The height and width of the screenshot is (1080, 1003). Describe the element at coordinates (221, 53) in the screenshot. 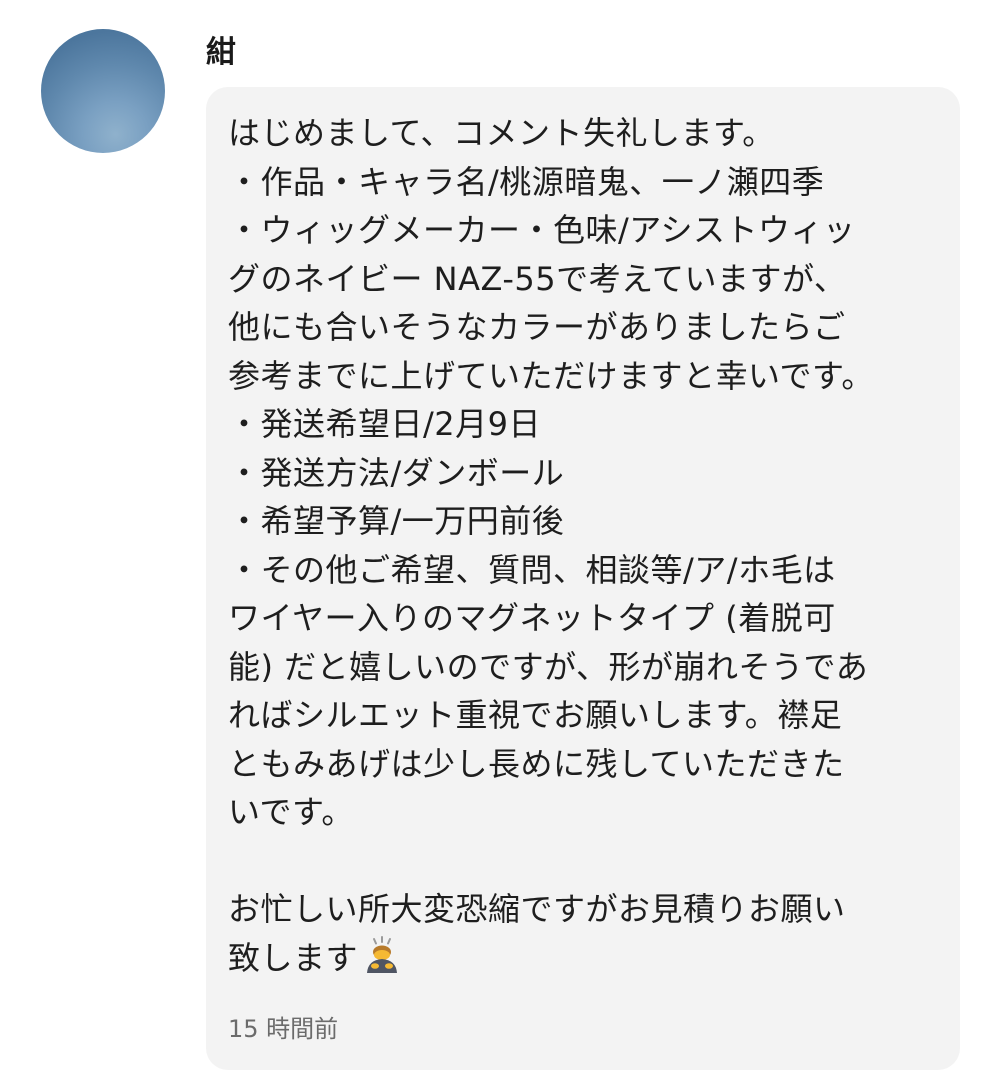

I see `comment-username: 紺` at that location.